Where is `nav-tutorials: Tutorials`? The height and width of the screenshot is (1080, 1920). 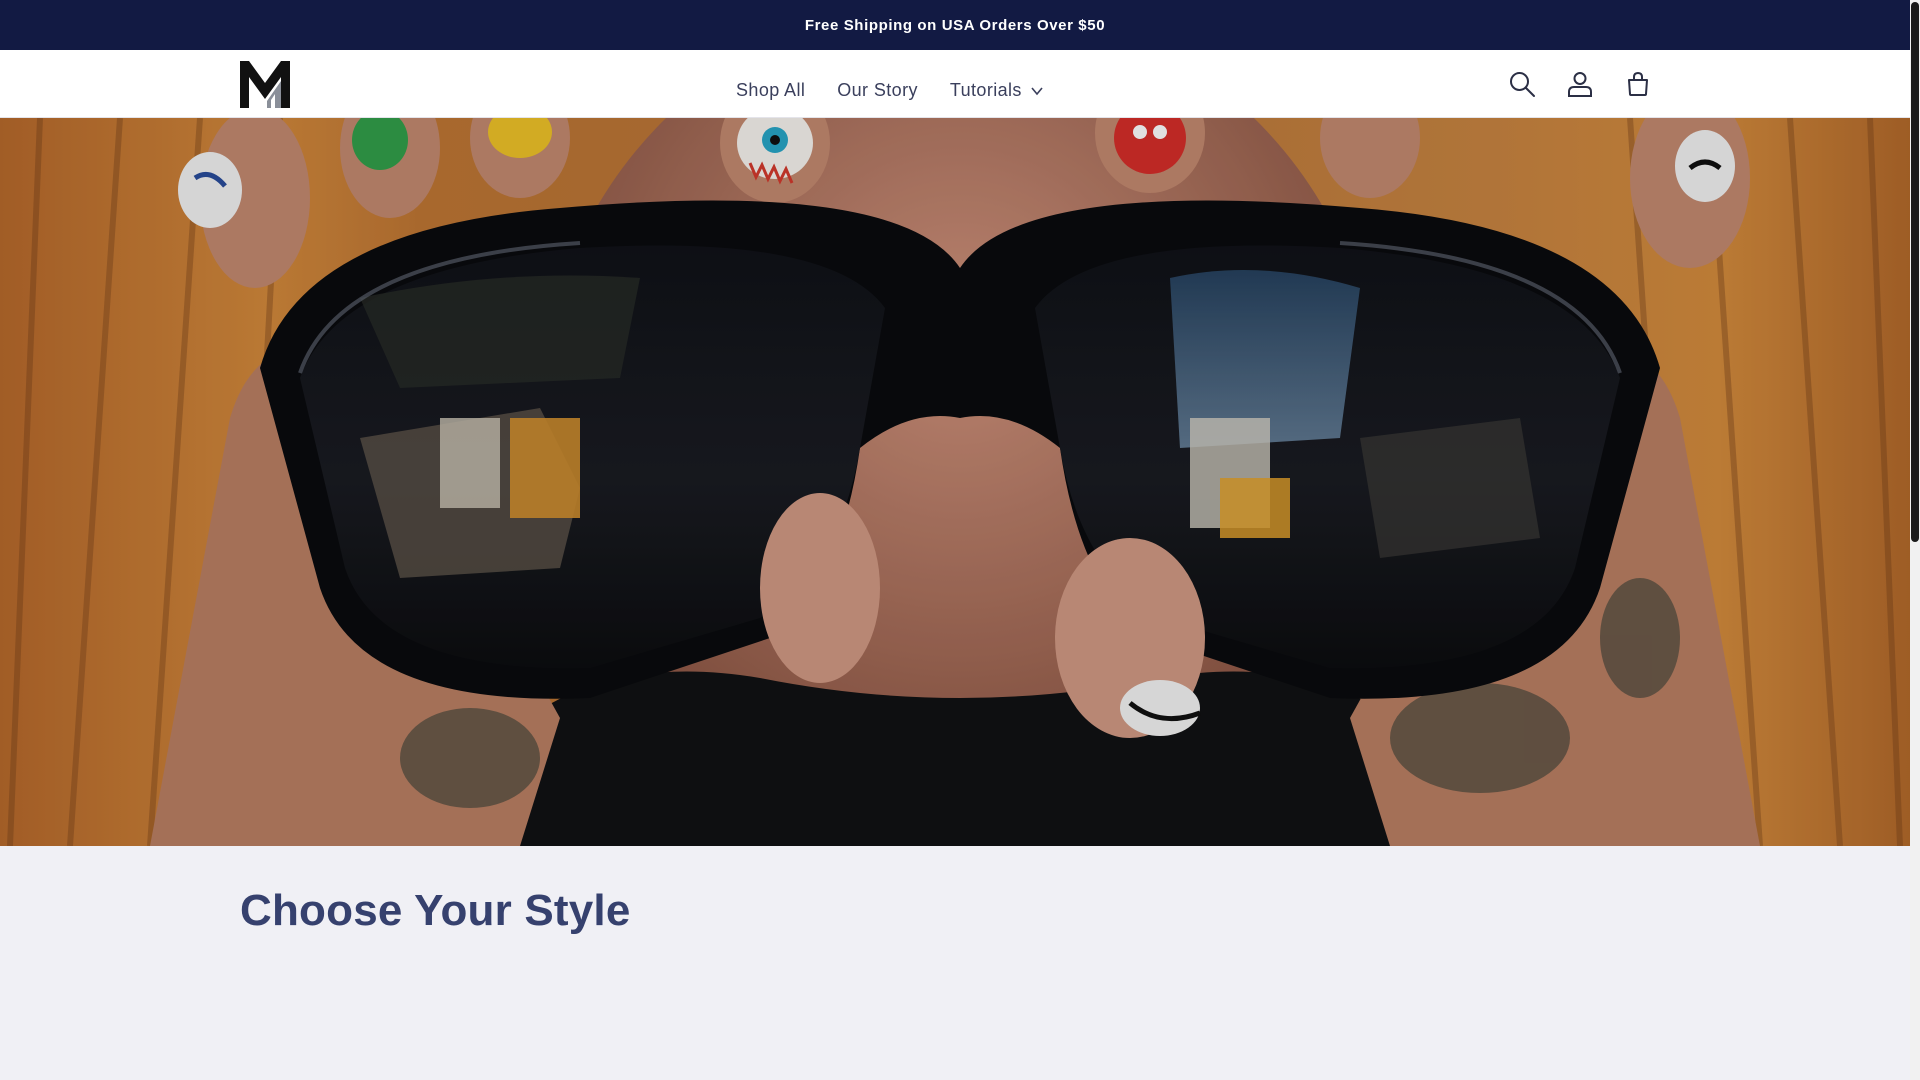 nav-tutorials: Tutorials is located at coordinates (997, 84).